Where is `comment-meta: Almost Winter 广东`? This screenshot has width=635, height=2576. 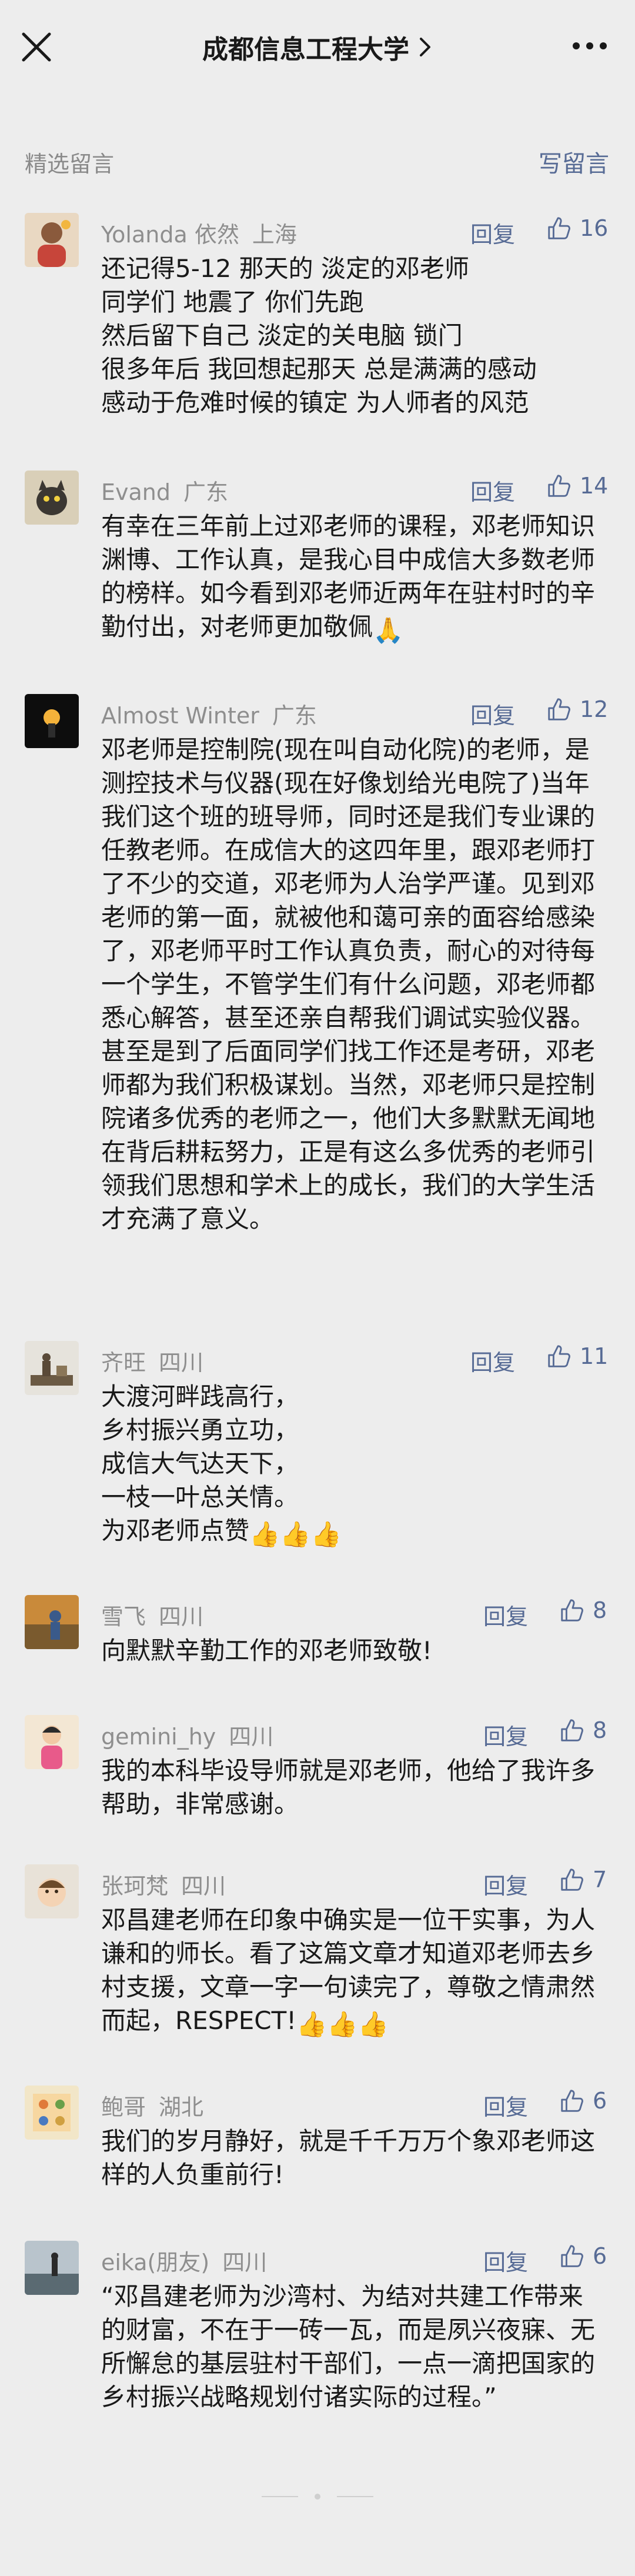
comment-meta: Almost Winter 广东 is located at coordinates (209, 714).